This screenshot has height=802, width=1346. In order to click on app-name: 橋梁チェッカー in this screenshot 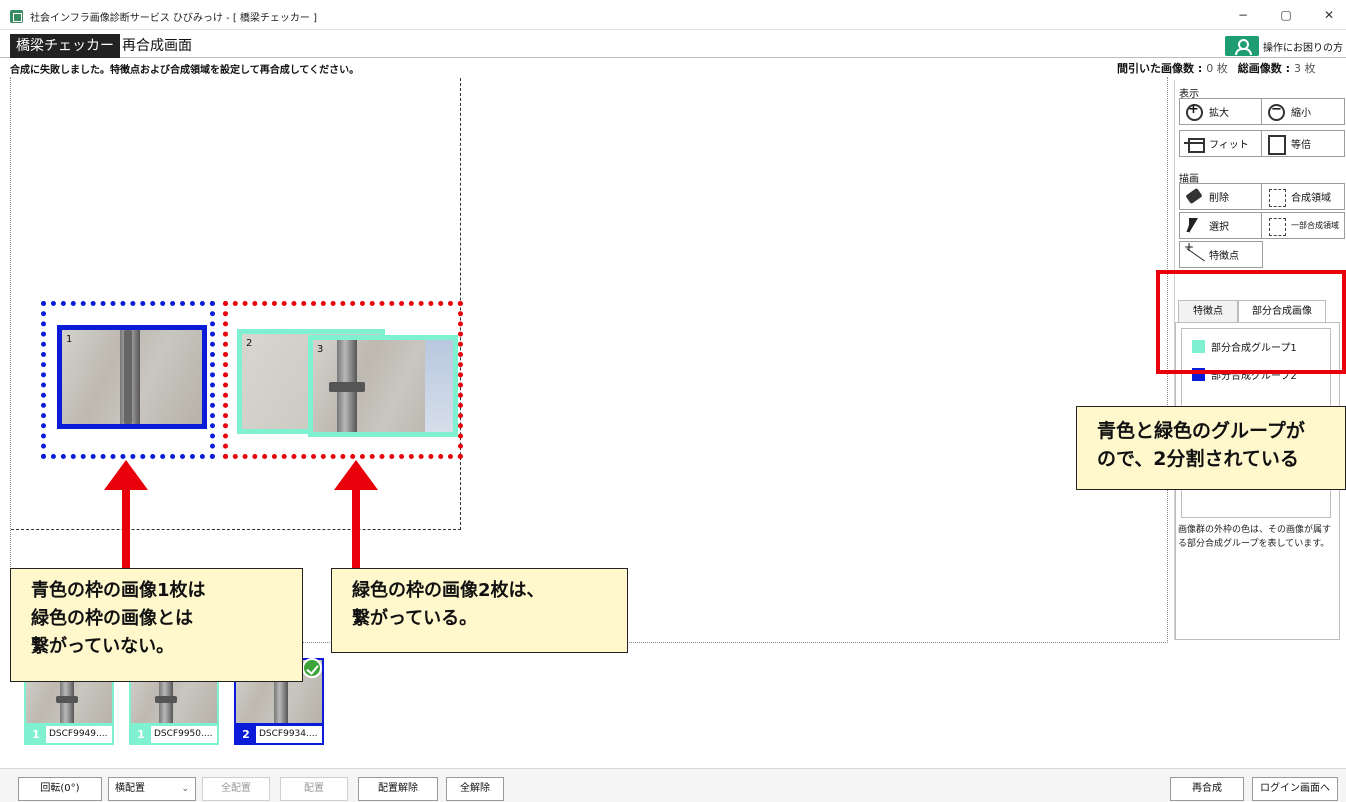, I will do `click(65, 46)`.